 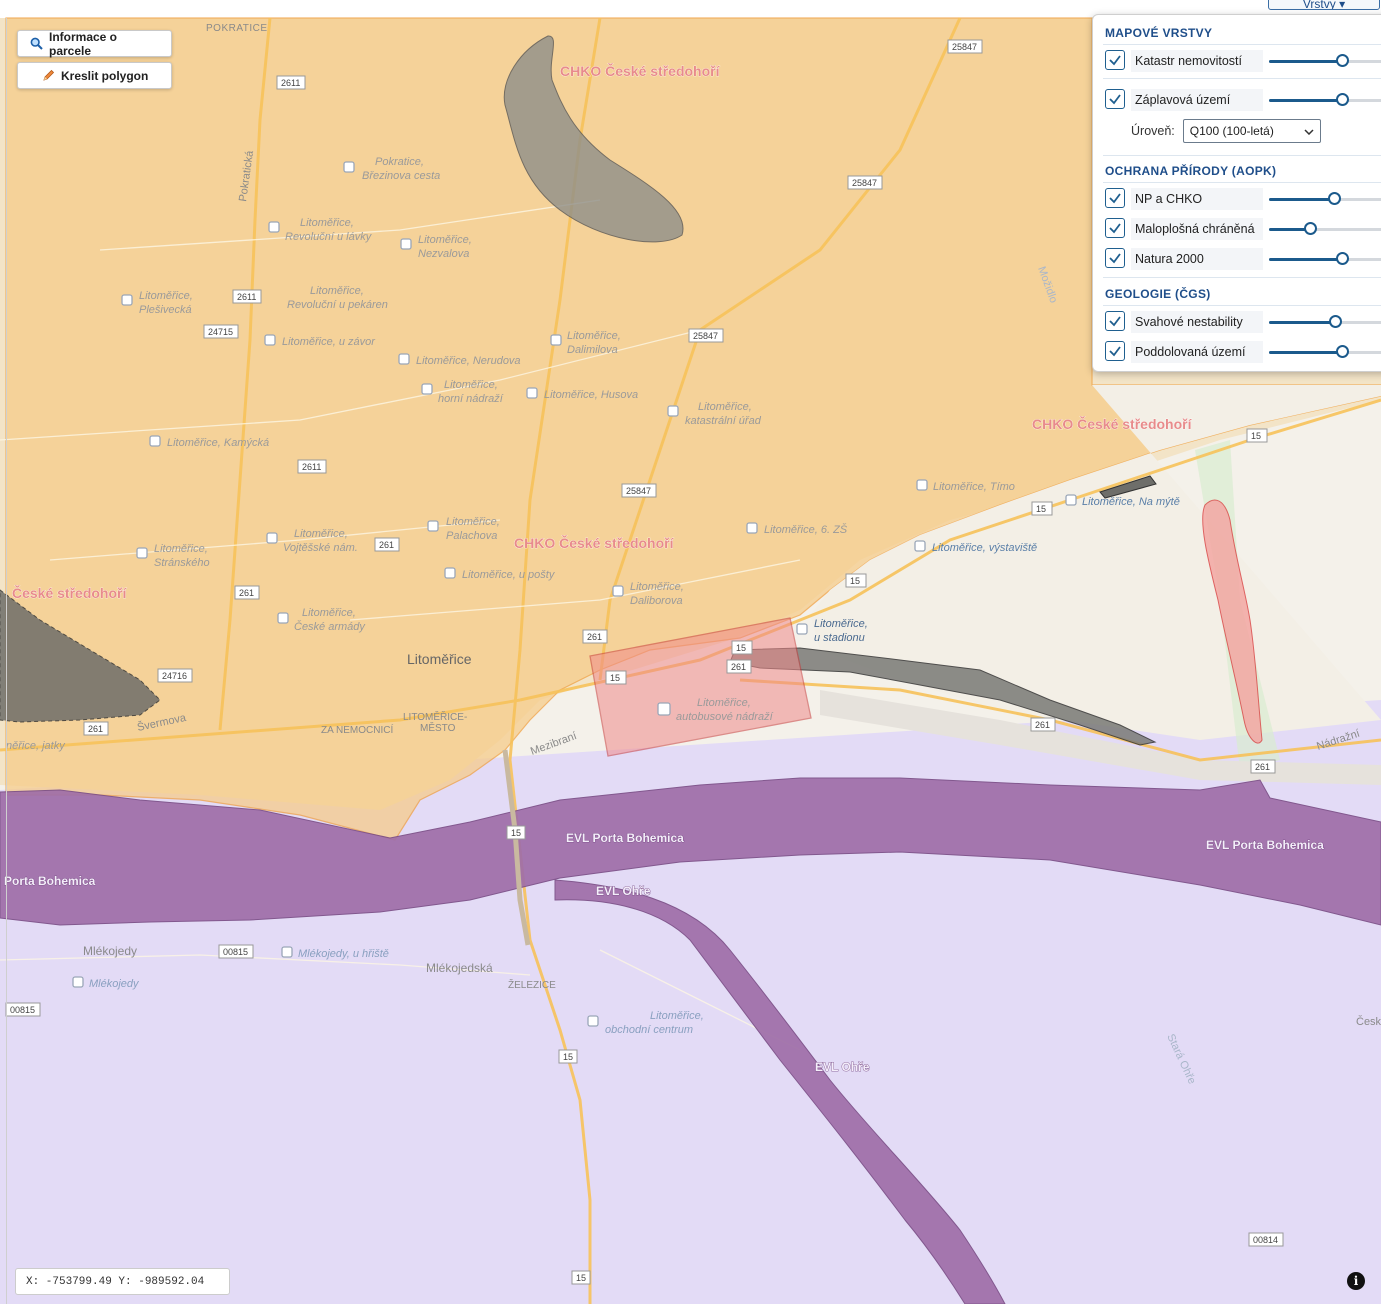 What do you see at coordinates (320, 548) in the screenshot?
I see `stop-label: Vojtěšské nám.` at bounding box center [320, 548].